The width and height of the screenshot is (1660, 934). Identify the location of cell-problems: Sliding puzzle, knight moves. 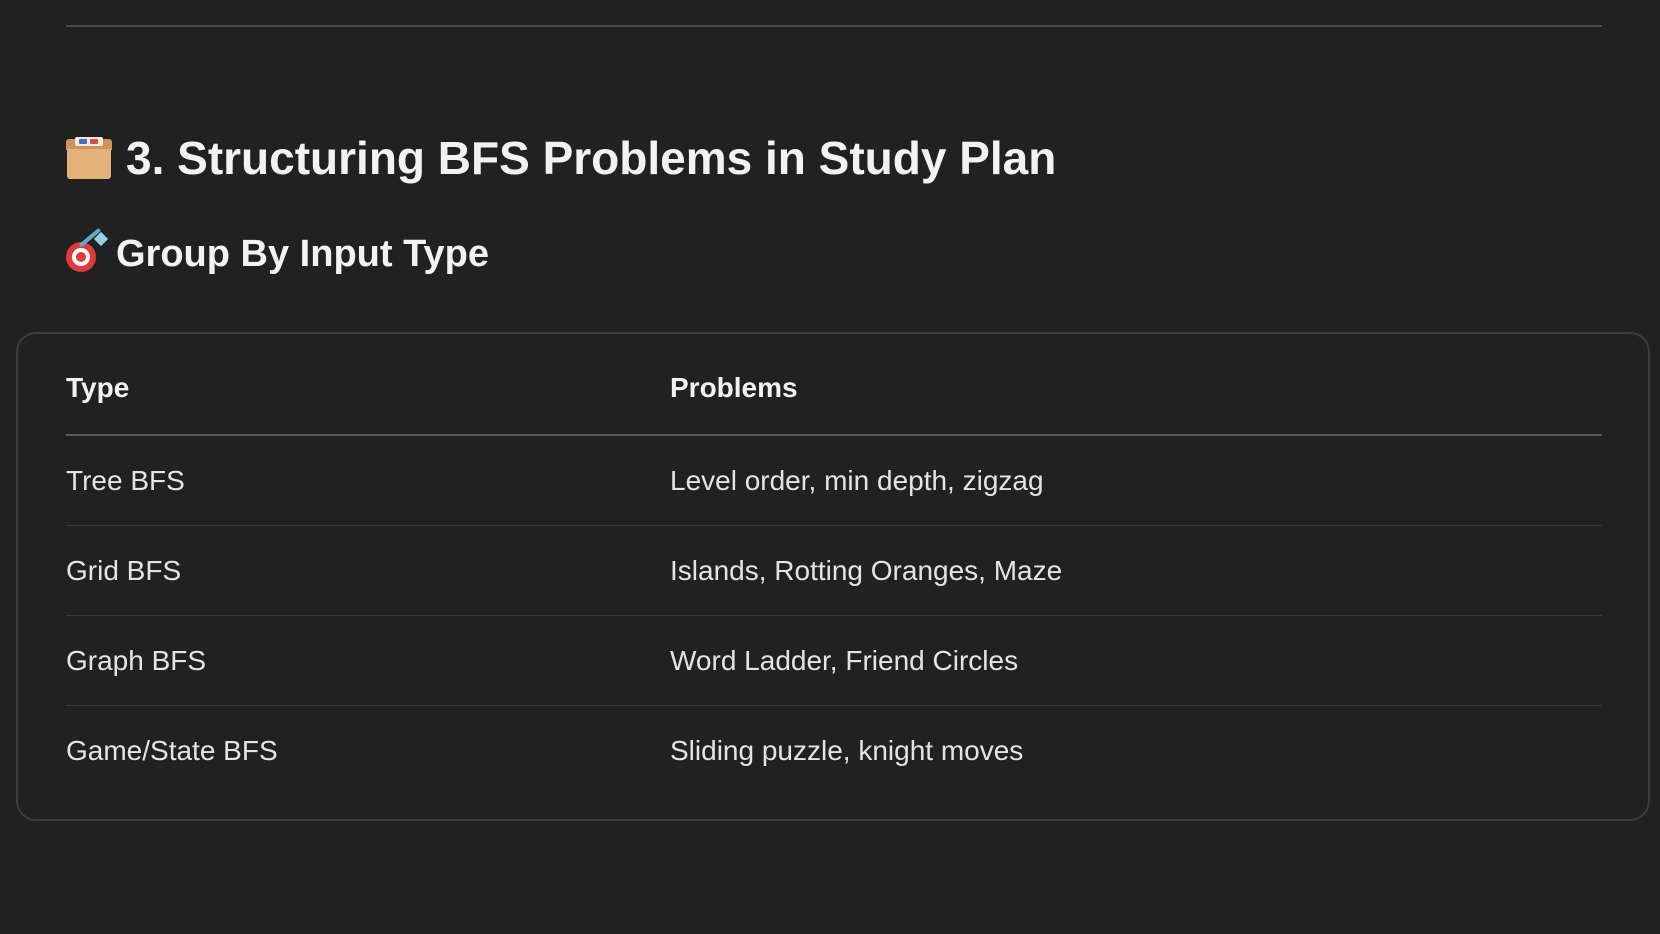
(847, 750).